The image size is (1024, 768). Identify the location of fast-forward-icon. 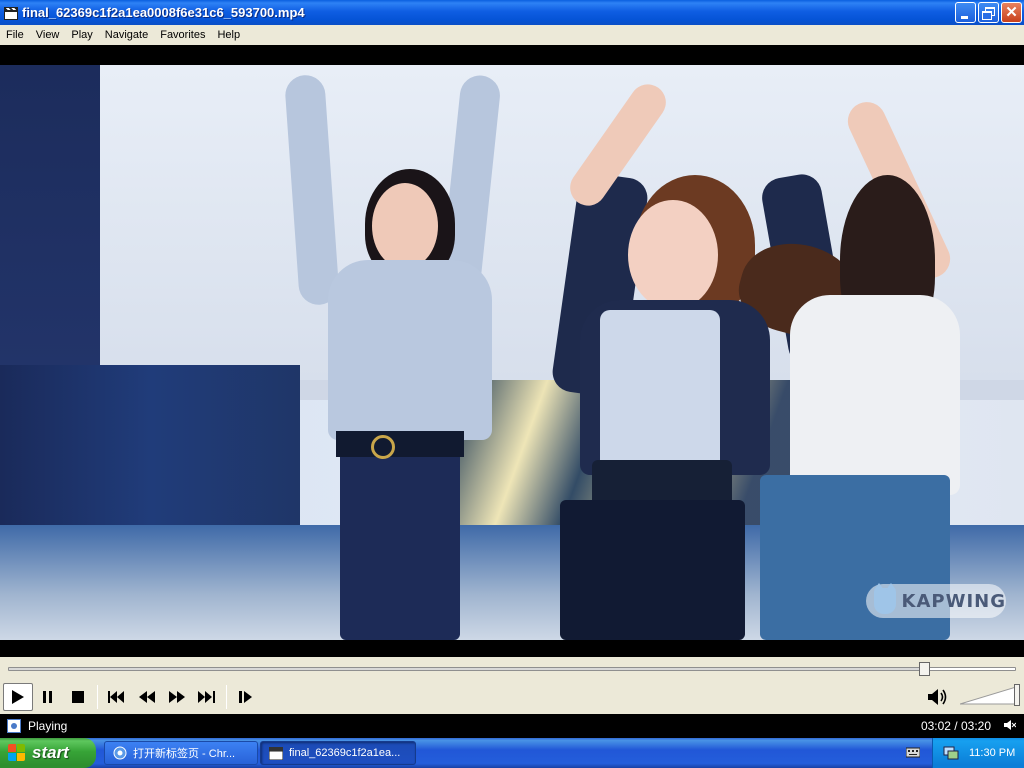
(177, 696).